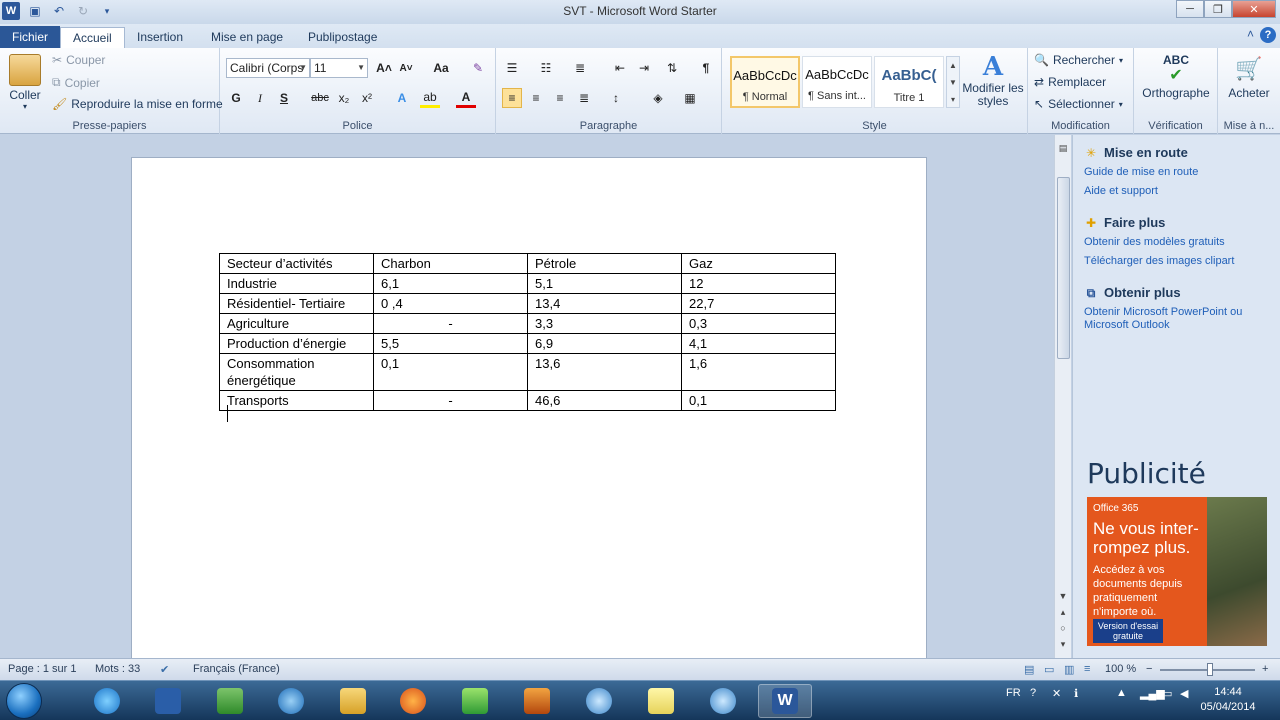  Describe the element at coordinates (413, 701) in the screenshot. I see `taskbar-firefox` at that location.